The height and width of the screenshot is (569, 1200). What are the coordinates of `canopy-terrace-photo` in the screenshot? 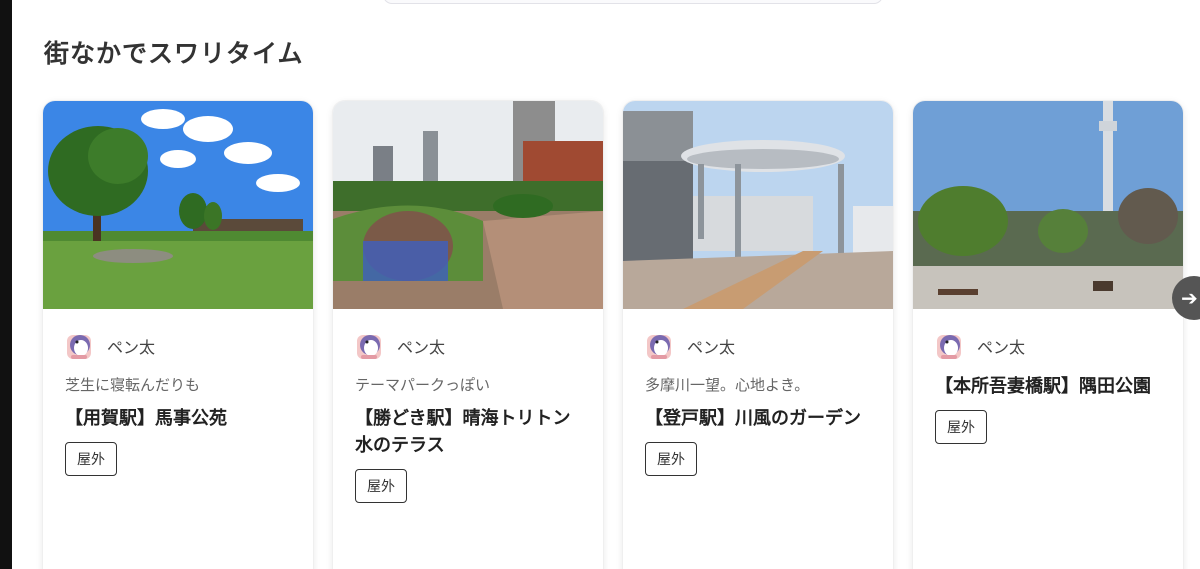 It's located at (758, 205).